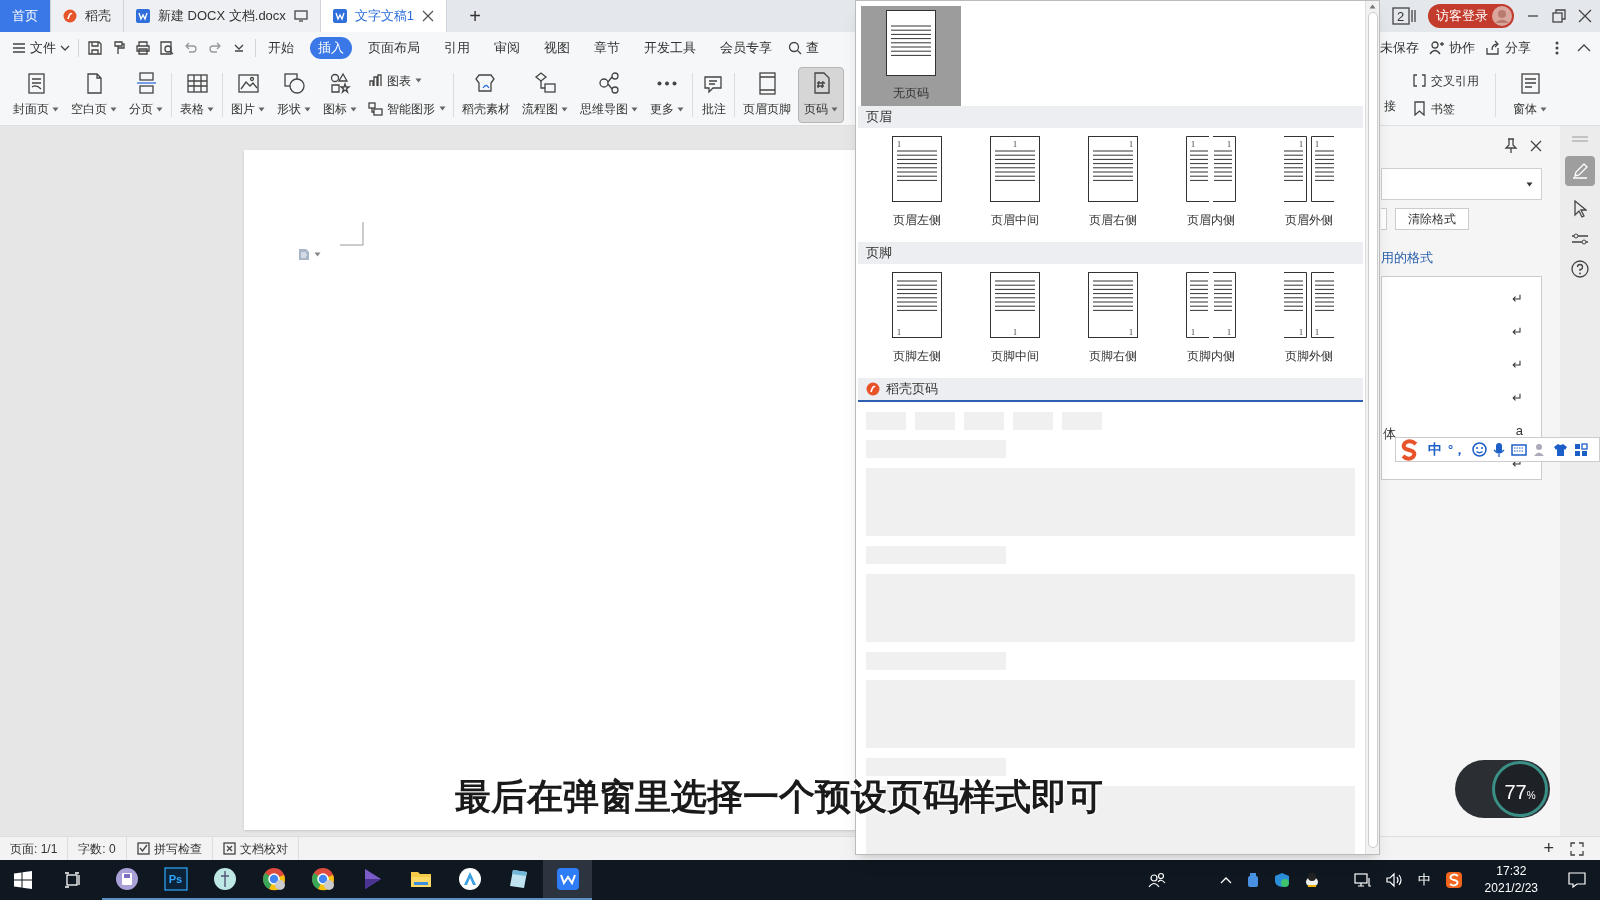 The image size is (1600, 900). What do you see at coordinates (545, 94) in the screenshot?
I see `ribbon-button: 流程图` at bounding box center [545, 94].